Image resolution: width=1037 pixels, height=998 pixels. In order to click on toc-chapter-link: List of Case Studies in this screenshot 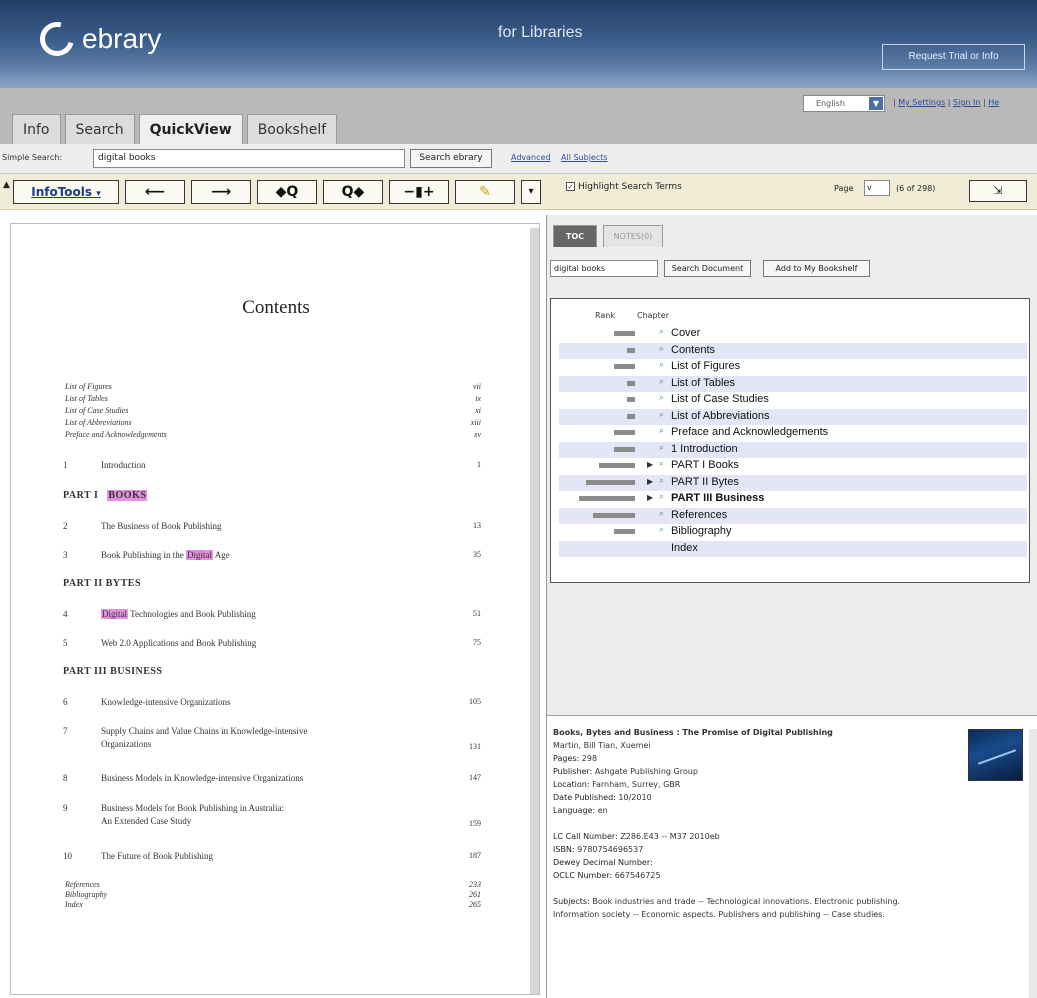, I will do `click(720, 399)`.